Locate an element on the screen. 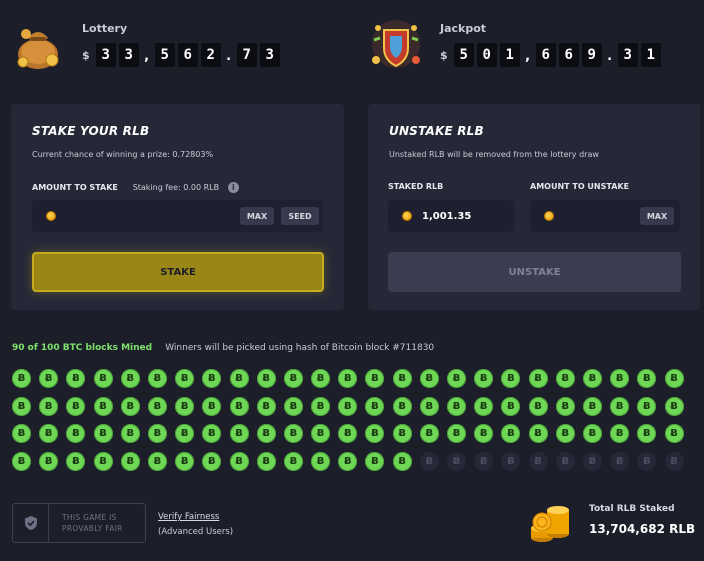  verify-fairness-link: Verify Fairness is located at coordinates (195, 517).